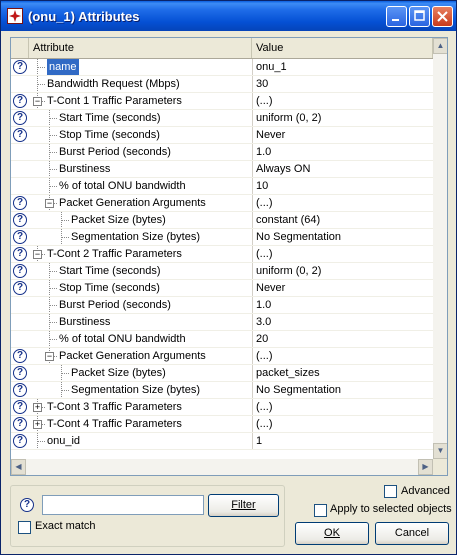  Describe the element at coordinates (139, 424) in the screenshot. I see `attribute-cell: + T-Cont 4 Traffic Parameters` at that location.